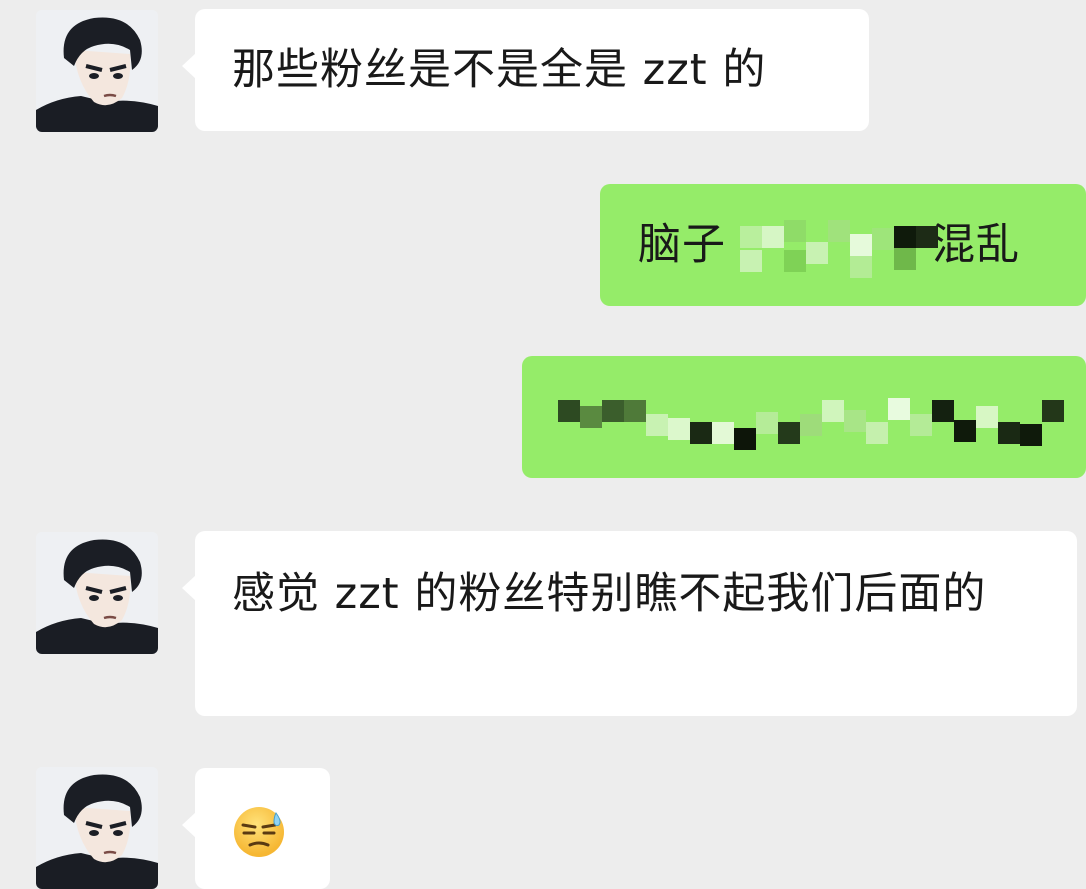 Image resolution: width=1086 pixels, height=889 pixels. I want to click on incoming-message-bubble: 那些粉丝是不是全是 zzt 的, so click(525, 70).